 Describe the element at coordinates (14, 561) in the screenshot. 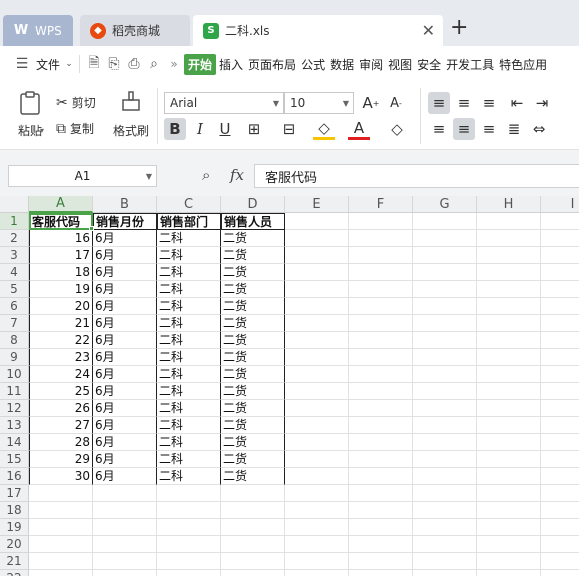

I see `row-header: 21` at that location.